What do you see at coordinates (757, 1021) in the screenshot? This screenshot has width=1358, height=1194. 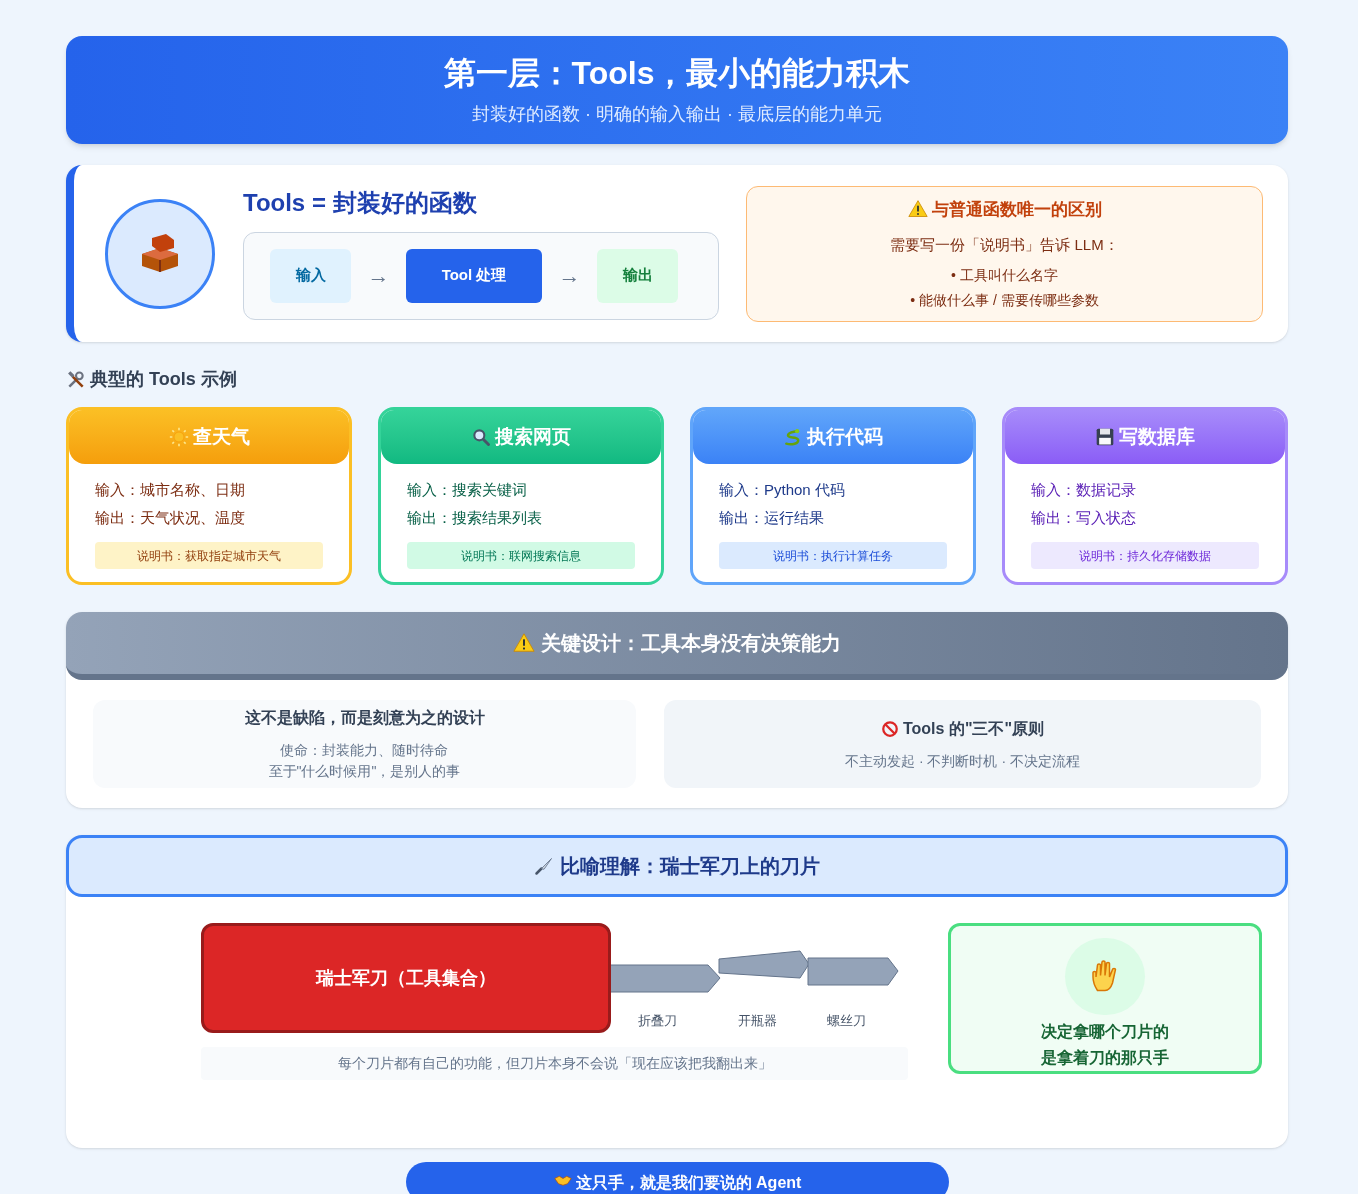 I see `blade-label: 开瓶器` at bounding box center [757, 1021].